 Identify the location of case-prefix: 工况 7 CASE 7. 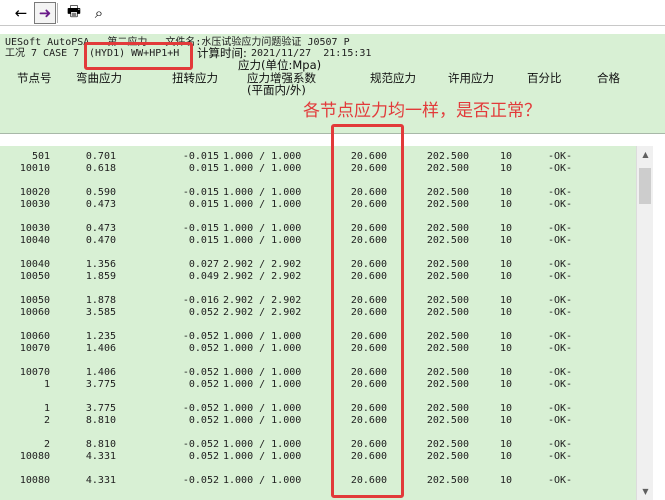
(42, 53).